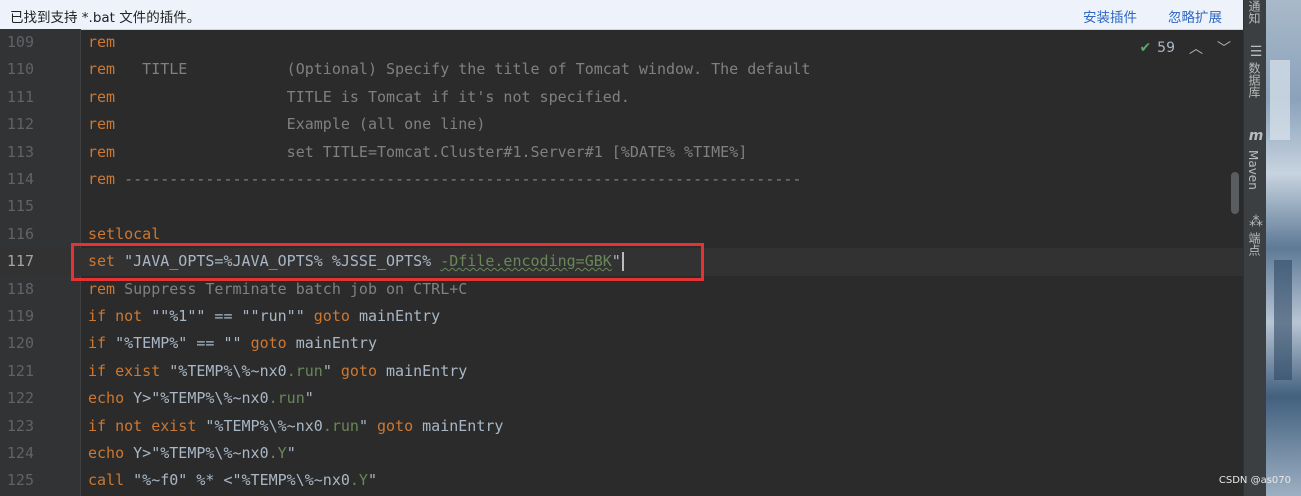  What do you see at coordinates (20, 206) in the screenshot?
I see `line-number: 115` at bounding box center [20, 206].